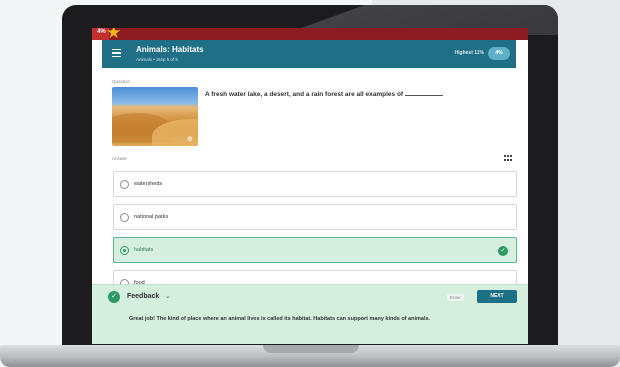  I want to click on answer-option-habitats: habitats ✓, so click(315, 250).